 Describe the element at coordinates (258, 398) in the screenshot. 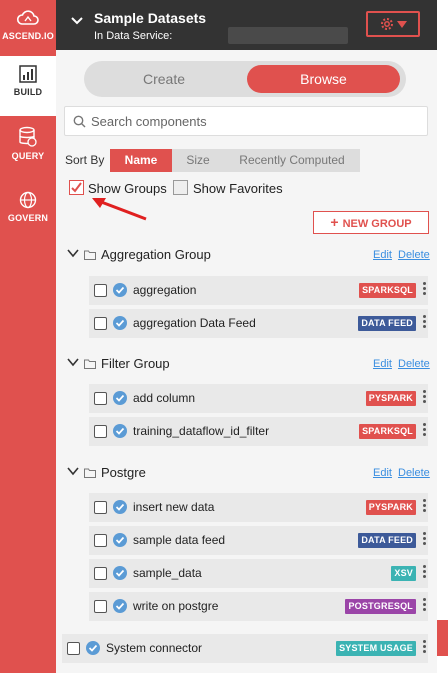

I see `component-row: add column PYSPARK` at that location.